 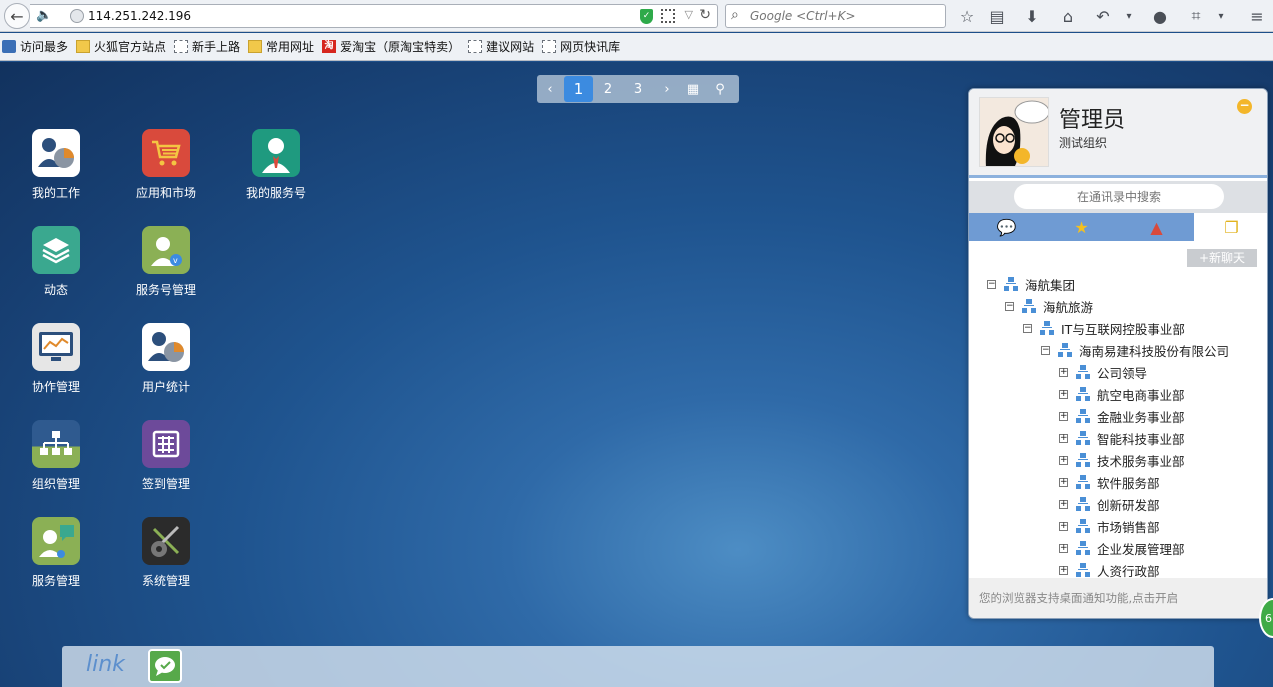 I want to click on bookmark-firefox-official: 火狐官方站点, so click(x=121, y=46).